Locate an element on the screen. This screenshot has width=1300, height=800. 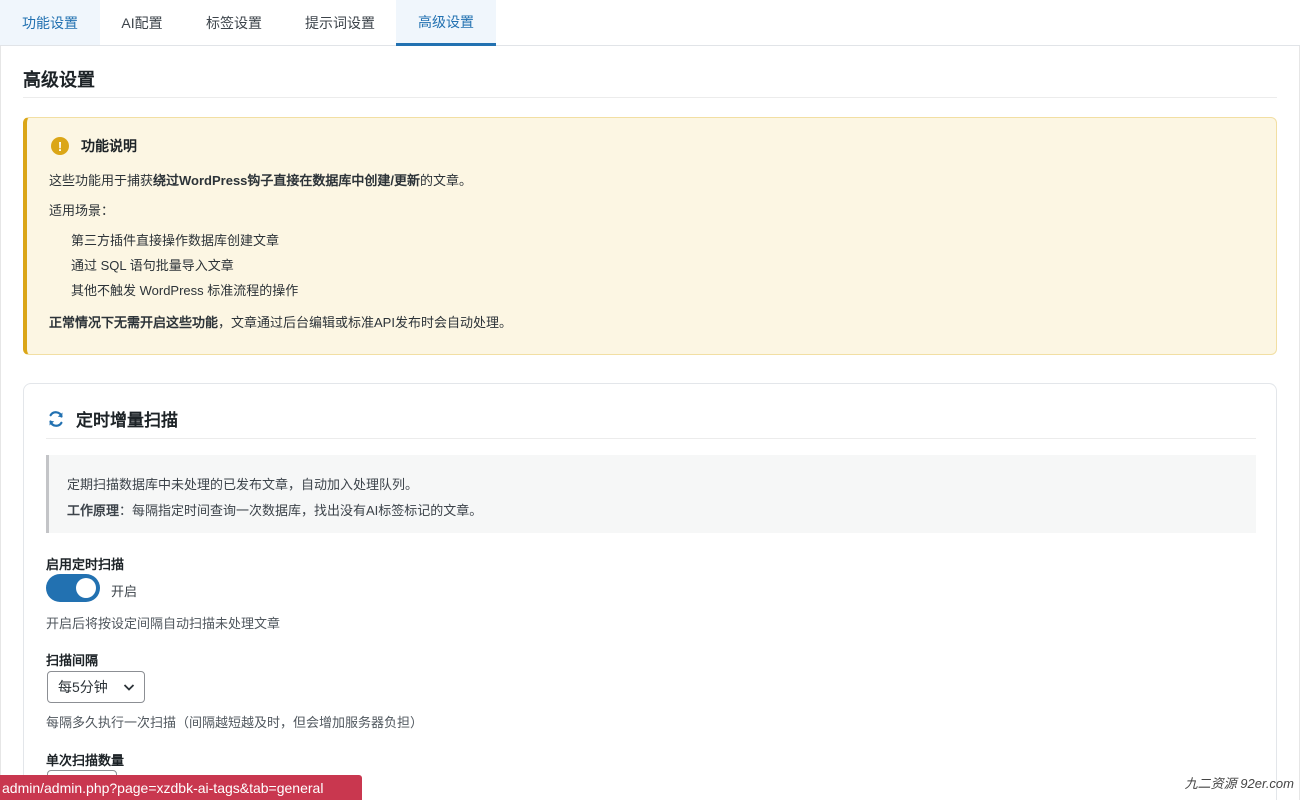
notice-footer-bold: 正常情况下无需开启这些功能 is located at coordinates (134, 322).